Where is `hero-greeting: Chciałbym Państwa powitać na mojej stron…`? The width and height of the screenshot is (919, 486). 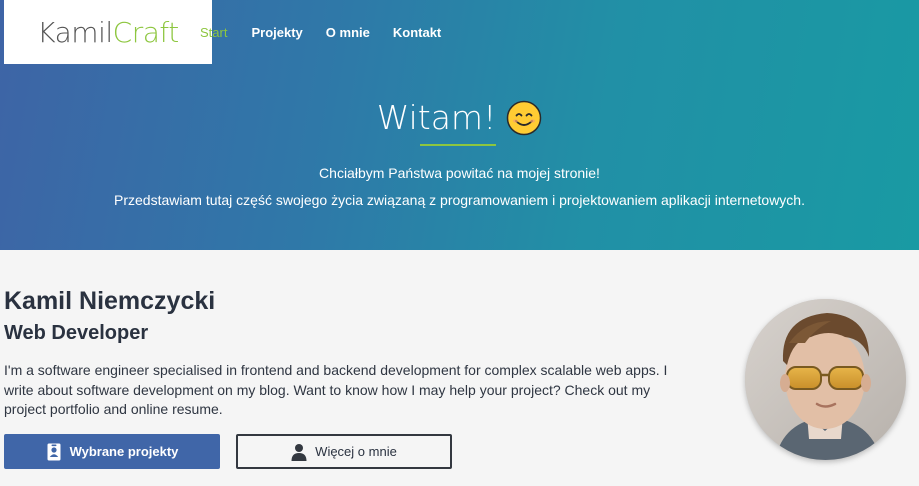
hero-greeting: Chciałbym Państwa powitać na mojej stron… is located at coordinates (459, 173).